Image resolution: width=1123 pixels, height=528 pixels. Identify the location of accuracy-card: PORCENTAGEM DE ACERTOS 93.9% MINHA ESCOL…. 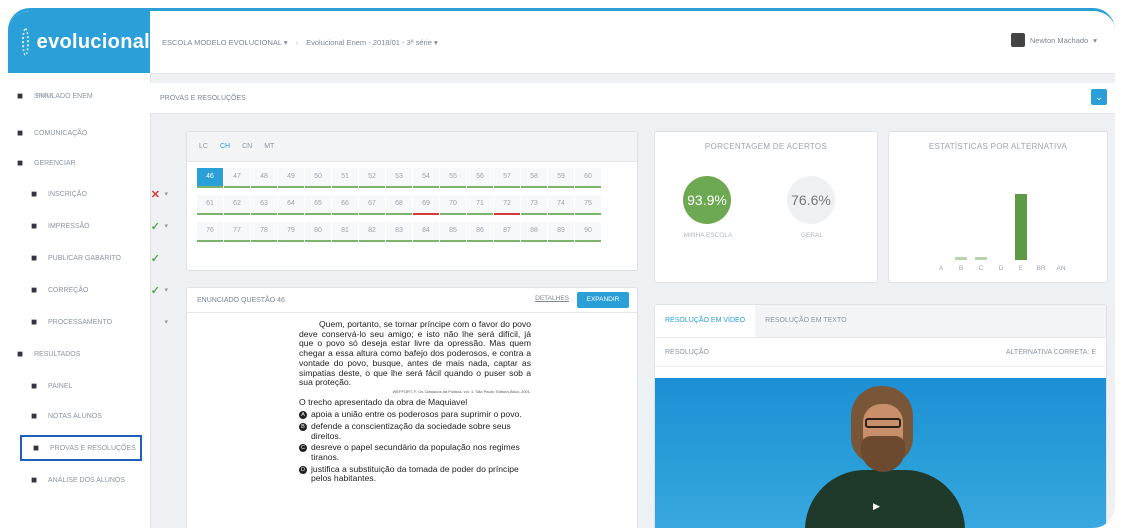
(766, 207).